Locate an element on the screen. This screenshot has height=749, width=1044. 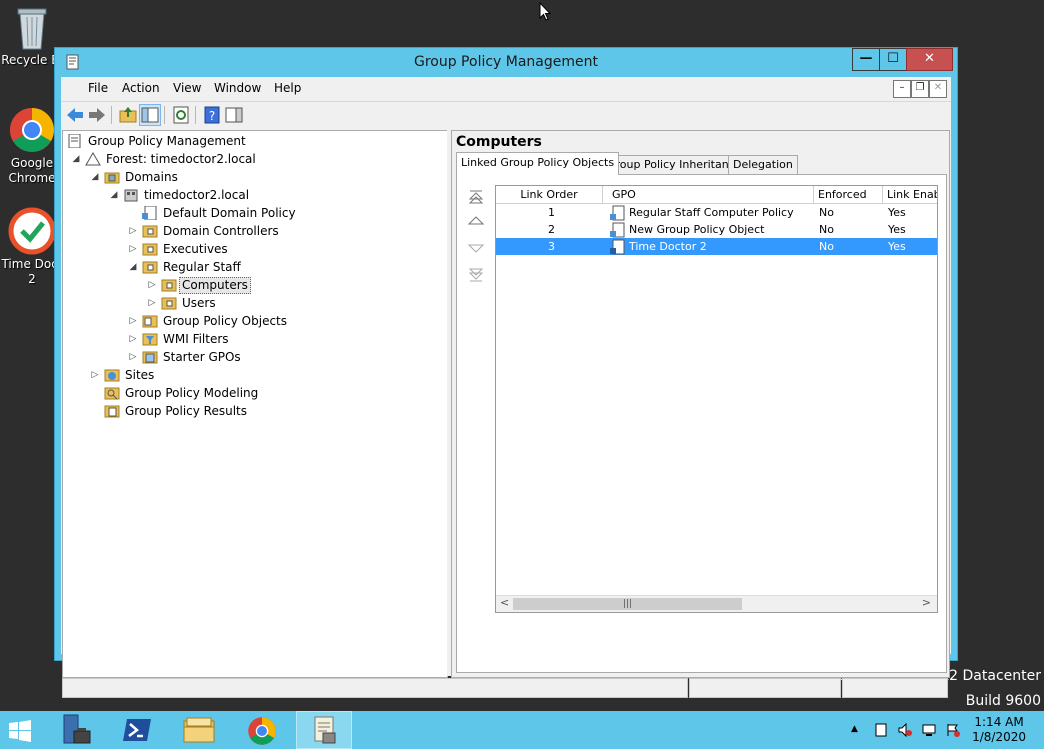
table-row-selected: 3 Time Doctor 2 No Yes is located at coordinates (716, 246).